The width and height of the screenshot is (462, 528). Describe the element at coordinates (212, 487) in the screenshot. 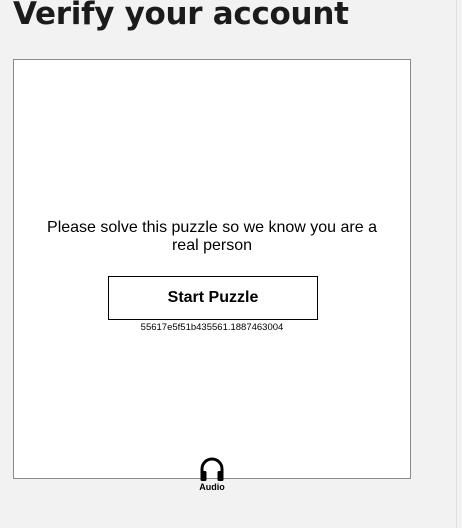

I see `audio-label: Audio` at that location.